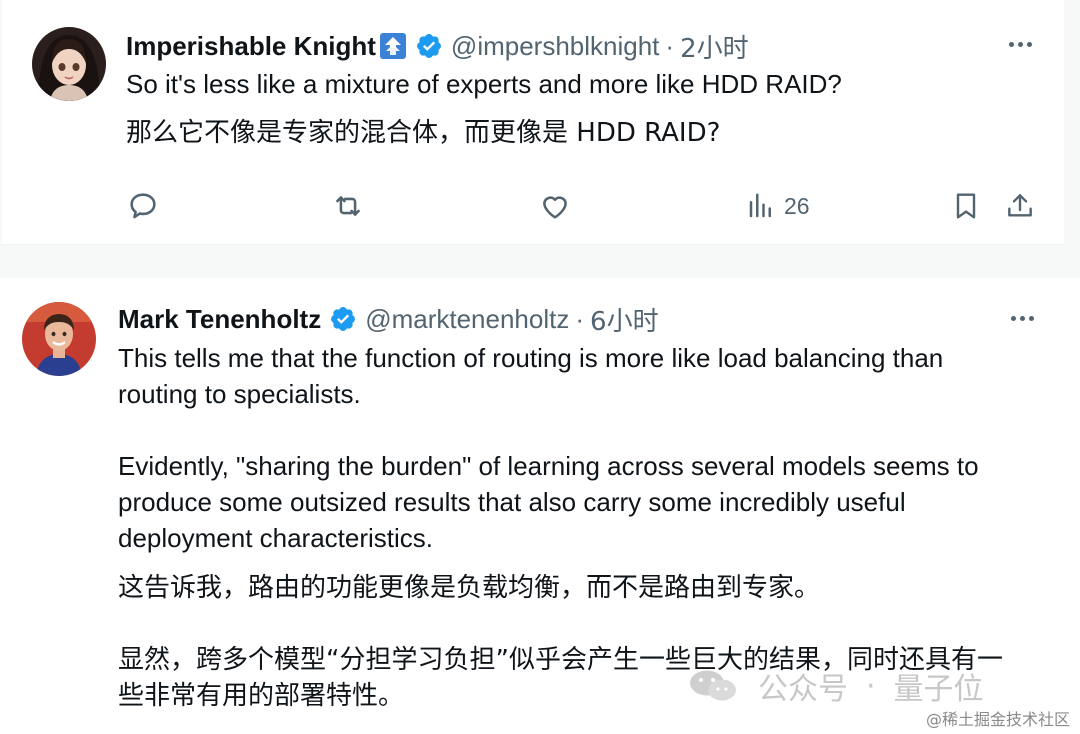  I want to click on site-watermark: @稀土掘金技术社区, so click(997, 719).